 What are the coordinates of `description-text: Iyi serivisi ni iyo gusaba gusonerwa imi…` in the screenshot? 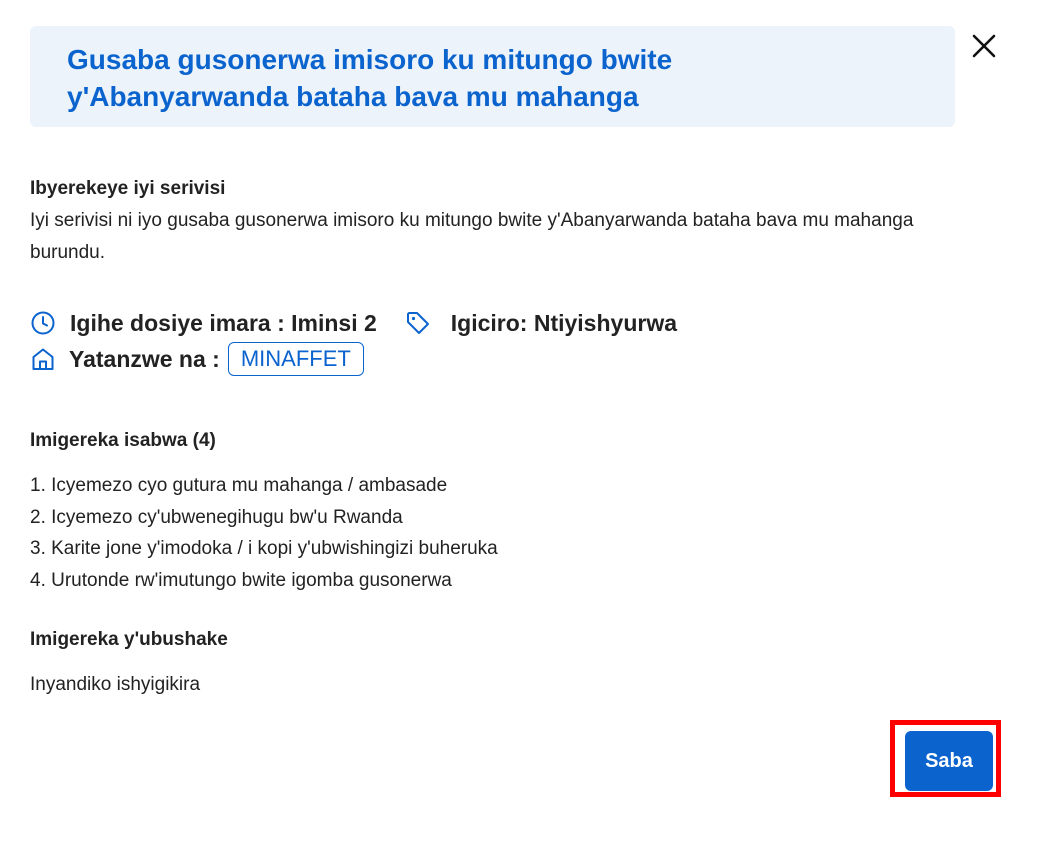 It's located at (472, 236).